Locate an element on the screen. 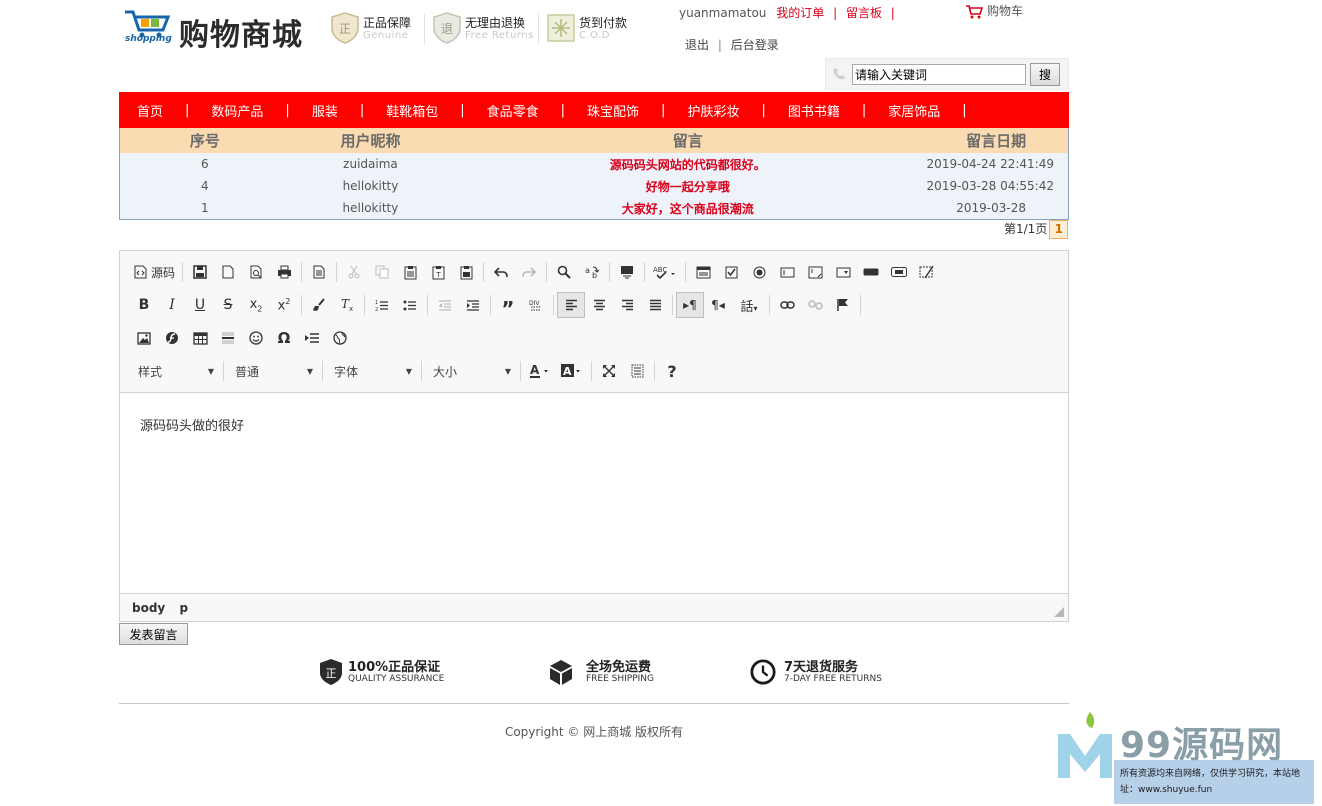 The width and height of the screenshot is (1322, 806). language-button: 話▾ is located at coordinates (749, 305).